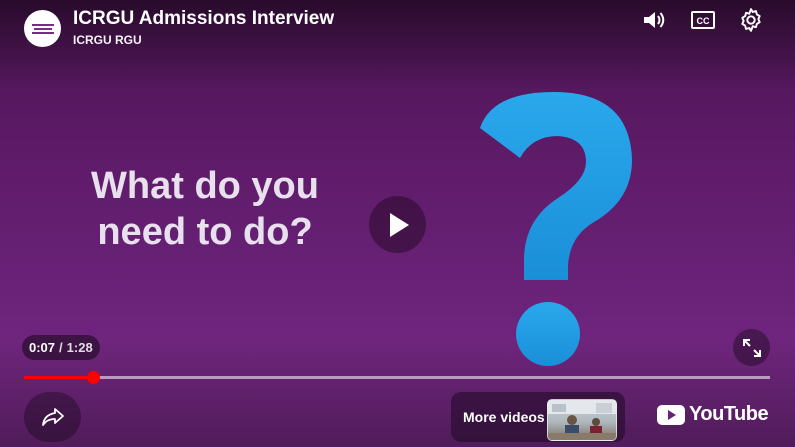 Image resolution: width=795 pixels, height=447 pixels. Describe the element at coordinates (556, 229) in the screenshot. I see `question-mark-graphic` at that location.